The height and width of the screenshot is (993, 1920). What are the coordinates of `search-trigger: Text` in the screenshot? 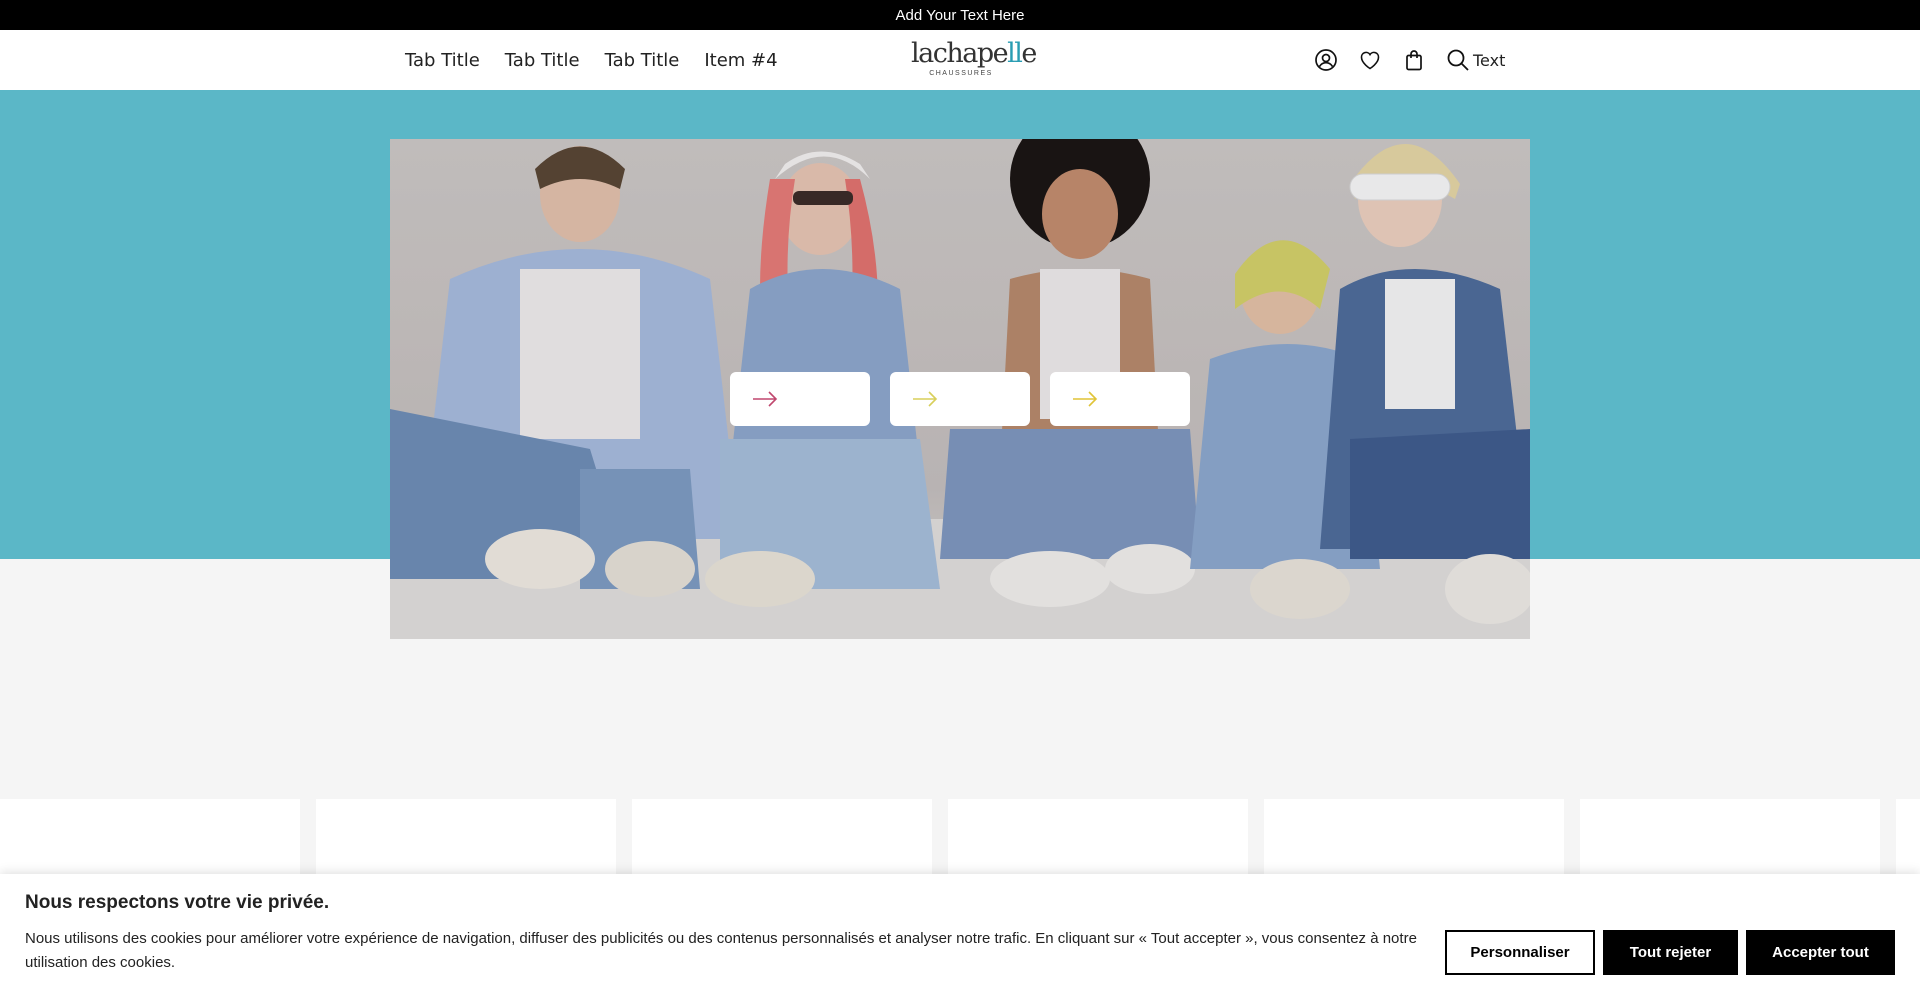 It's located at (1475, 60).